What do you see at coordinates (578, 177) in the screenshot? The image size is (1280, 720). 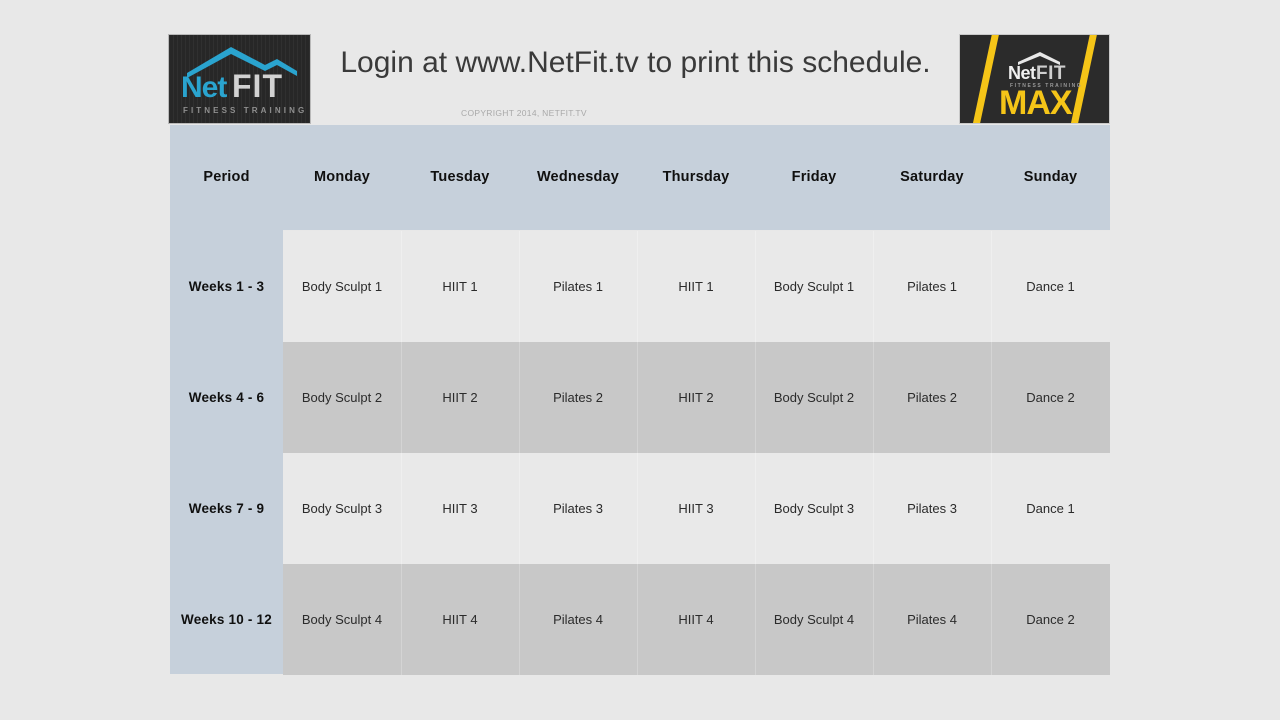 I see `column-header-wednesday: Wednesday` at bounding box center [578, 177].